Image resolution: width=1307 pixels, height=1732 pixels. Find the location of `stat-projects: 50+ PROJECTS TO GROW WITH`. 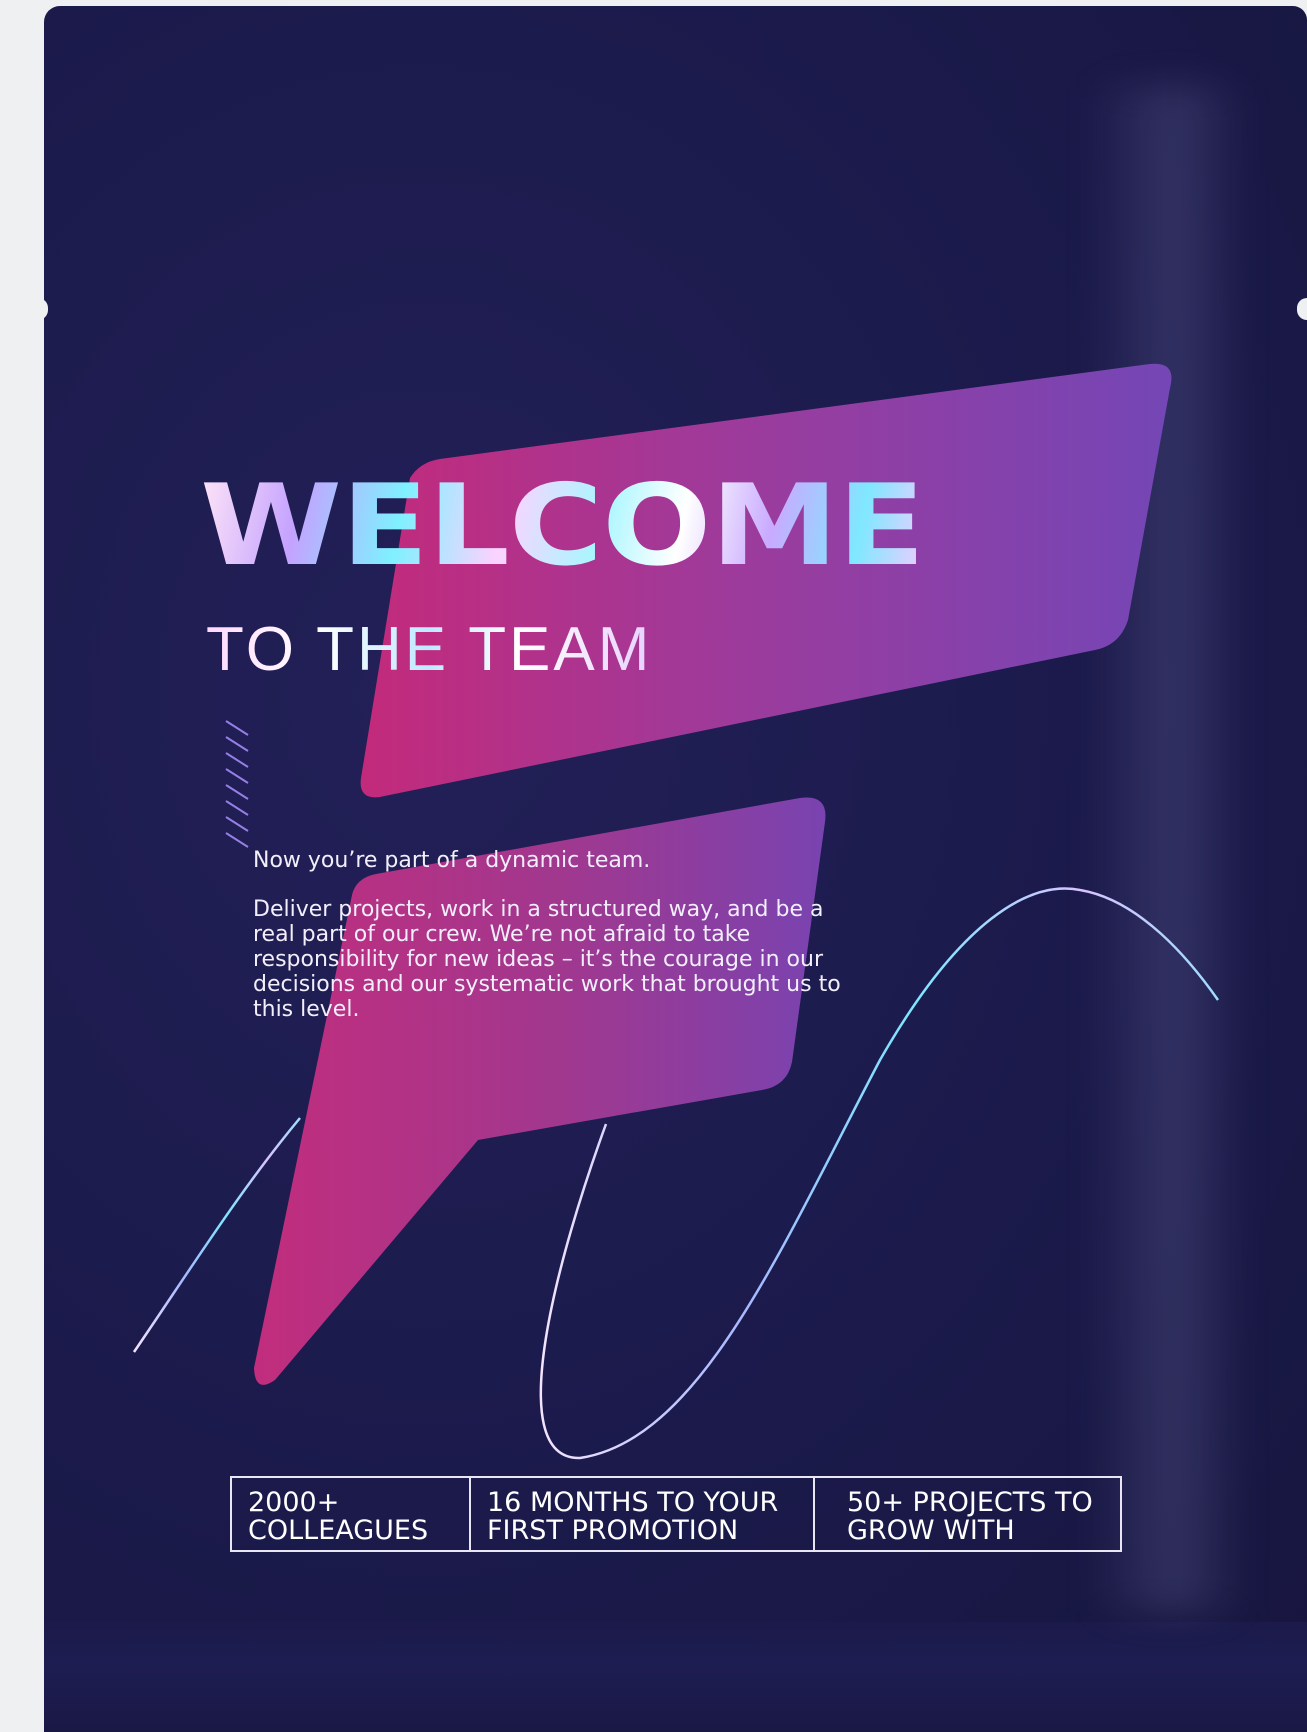

stat-projects: 50+ PROJECTS TO GROW WITH is located at coordinates (966, 1514).